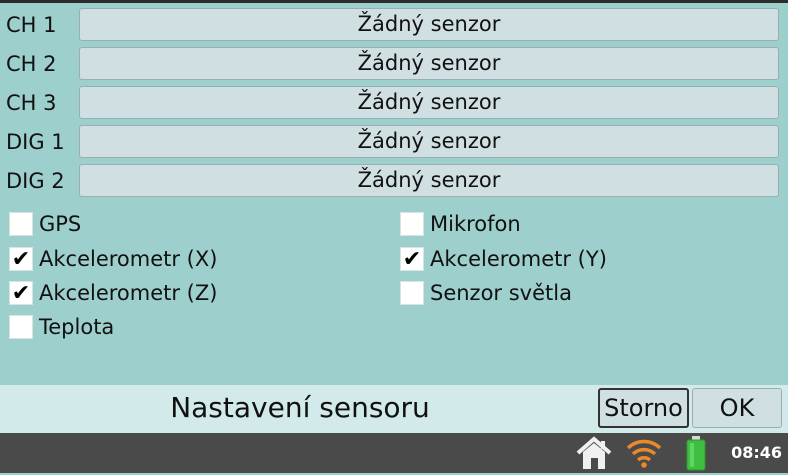  Describe the element at coordinates (643, 408) in the screenshot. I see `cancel-button: Storno` at that location.